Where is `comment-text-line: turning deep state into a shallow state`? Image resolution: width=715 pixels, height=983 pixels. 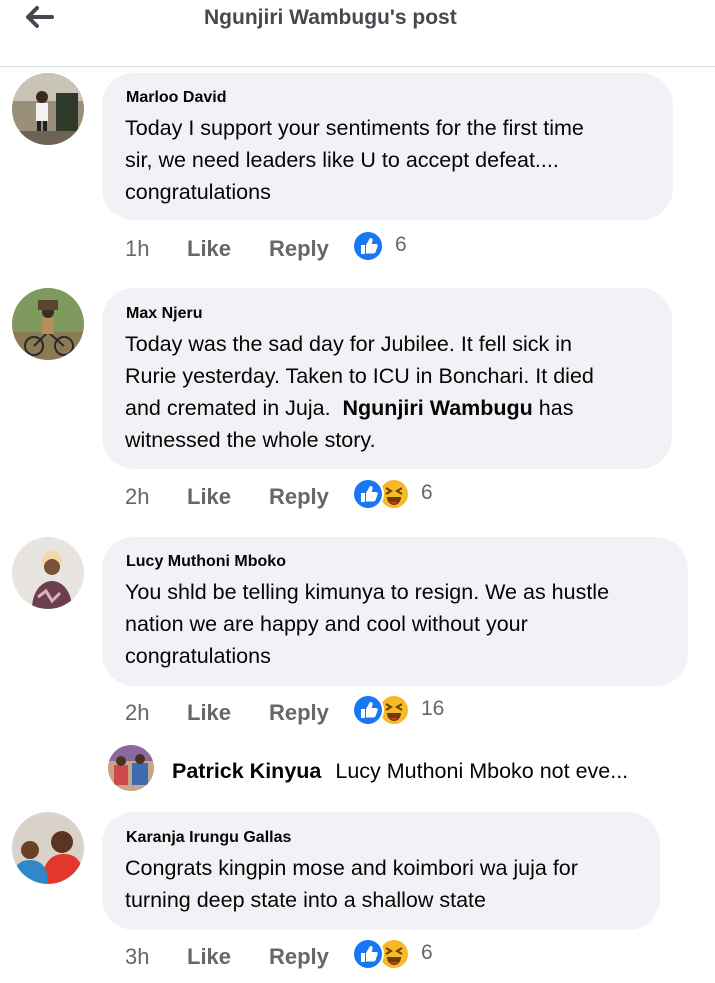 comment-text-line: turning deep state into a shallow state is located at coordinates (305, 900).